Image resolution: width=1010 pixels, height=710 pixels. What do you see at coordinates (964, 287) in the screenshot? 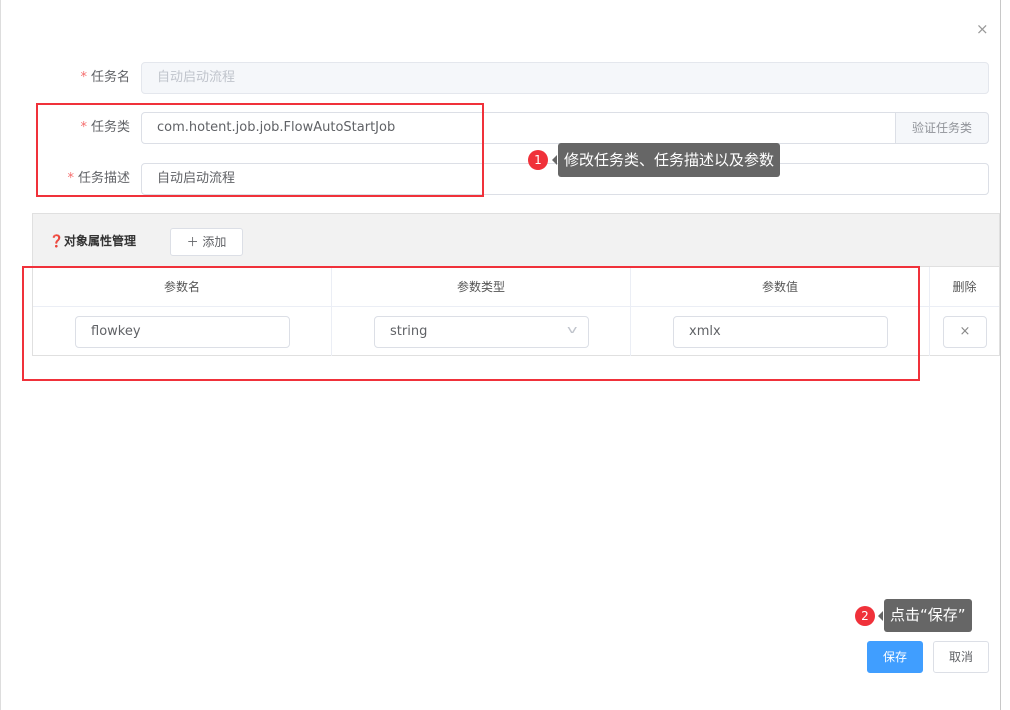
I see `column-header-delete: 删除` at bounding box center [964, 287].